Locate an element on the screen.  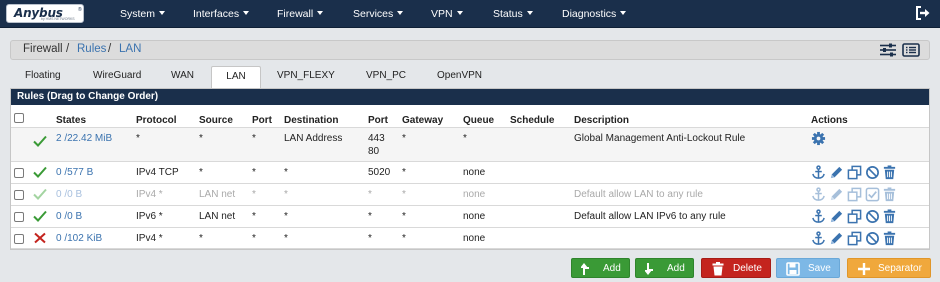
col-gateway: Gateway is located at coordinates (422, 120).